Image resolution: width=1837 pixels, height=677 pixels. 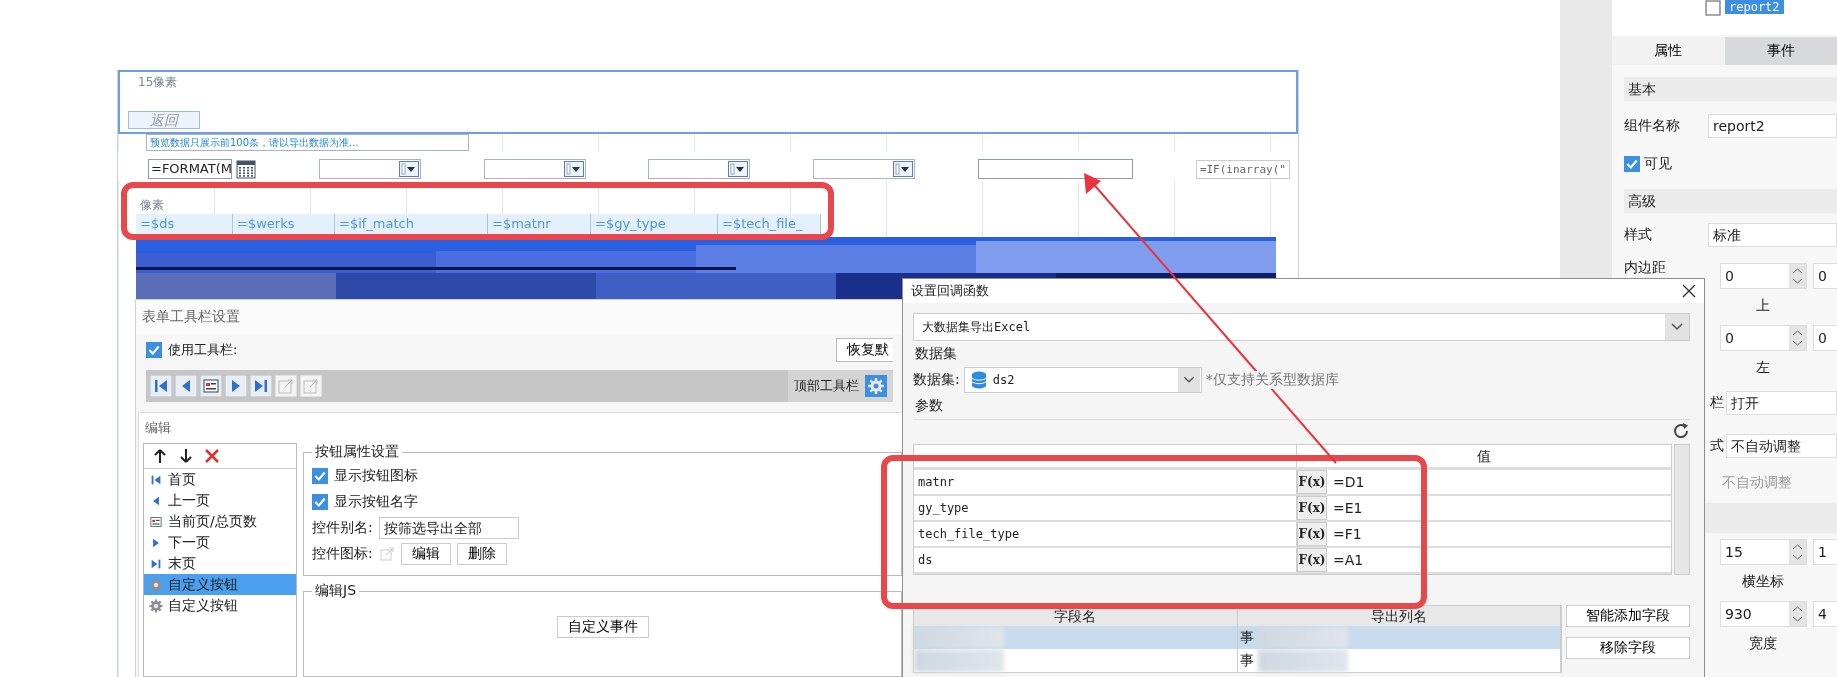 I want to click on page-card-icon, so click(x=211, y=386).